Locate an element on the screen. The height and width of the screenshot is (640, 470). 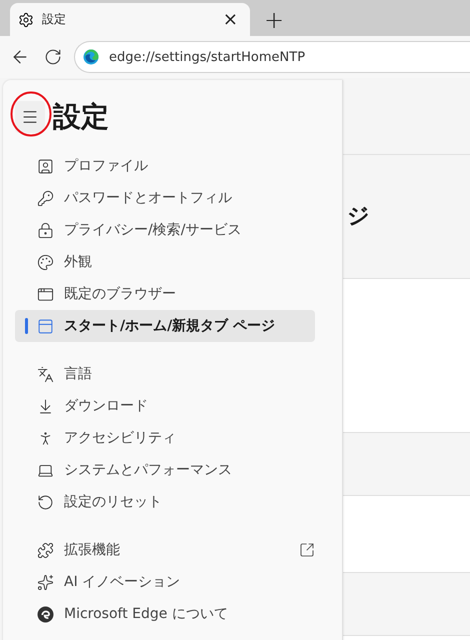
puzzle-icon is located at coordinates (45, 550).